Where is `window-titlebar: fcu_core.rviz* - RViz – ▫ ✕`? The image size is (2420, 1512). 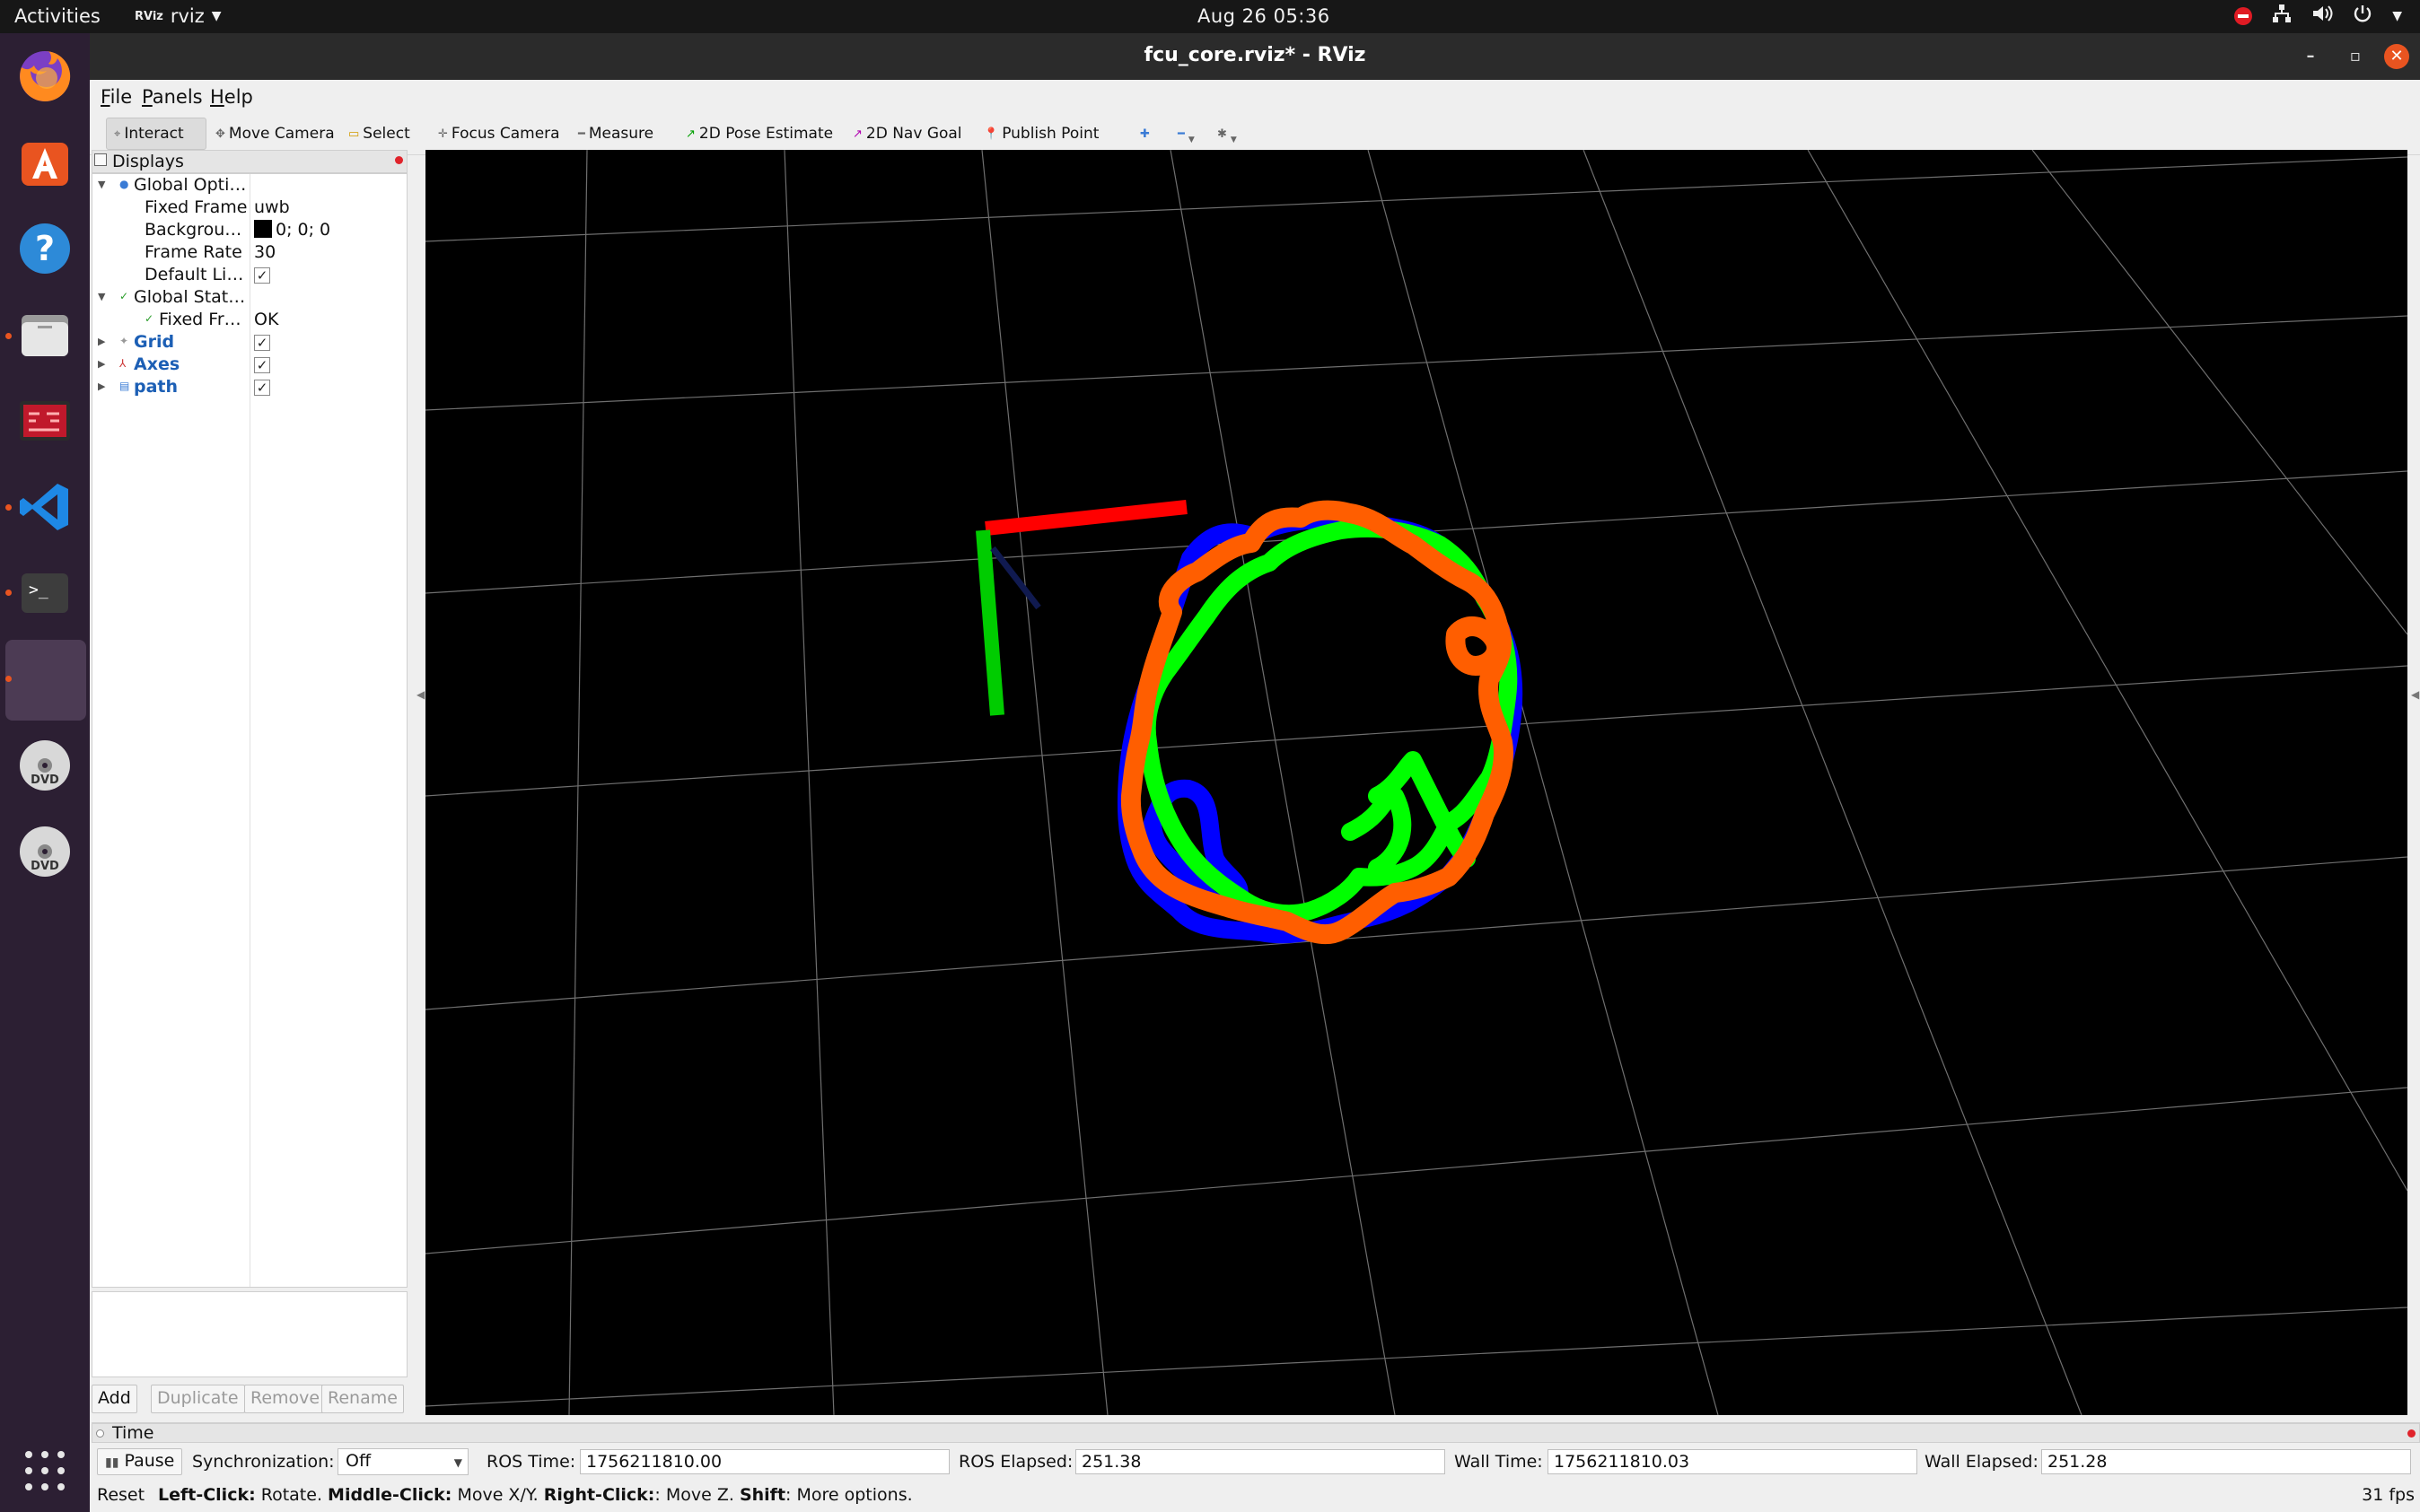
window-titlebar: fcu_core.rviz* - RViz – ▫ ✕ is located at coordinates (1255, 56).